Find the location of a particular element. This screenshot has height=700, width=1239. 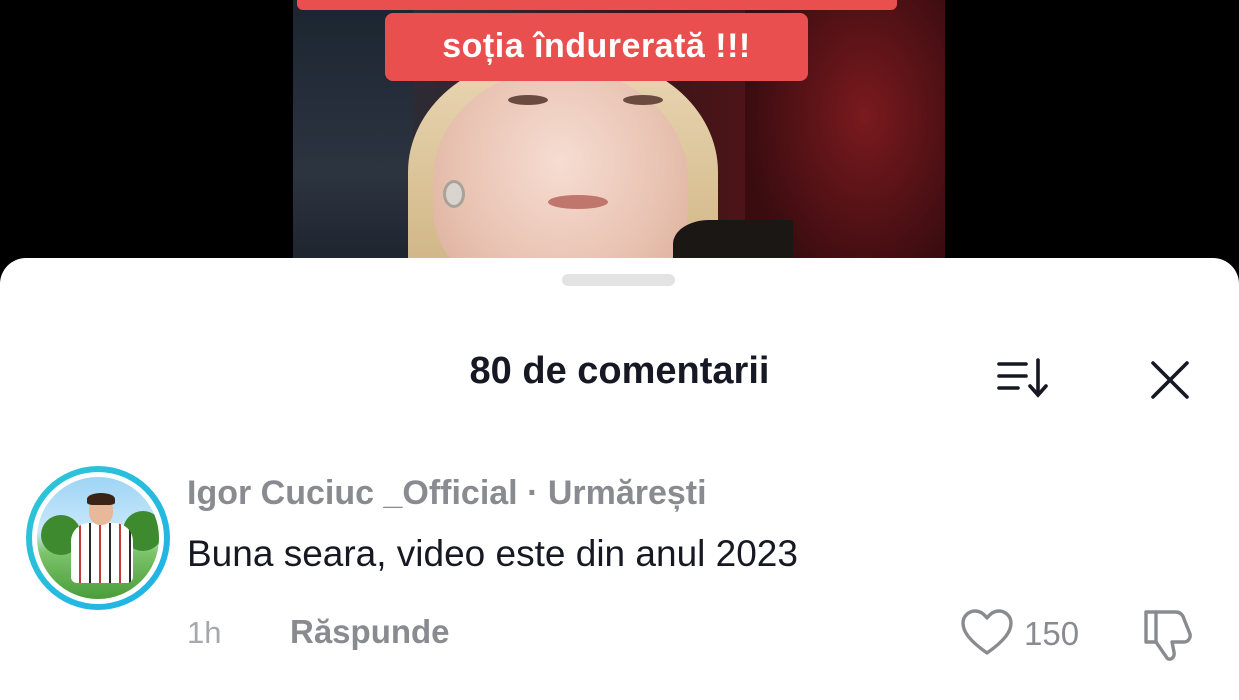

dislike-icon is located at coordinates (1169, 636).